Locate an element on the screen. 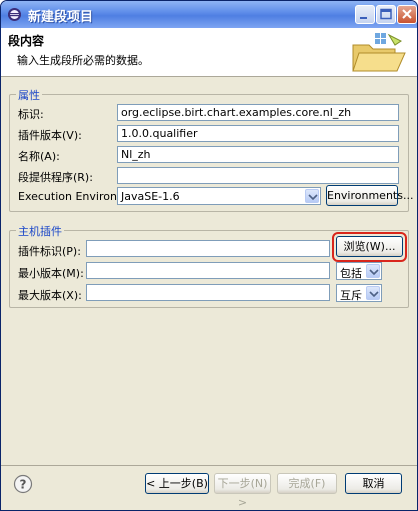  plugin-id-field is located at coordinates (208, 248).